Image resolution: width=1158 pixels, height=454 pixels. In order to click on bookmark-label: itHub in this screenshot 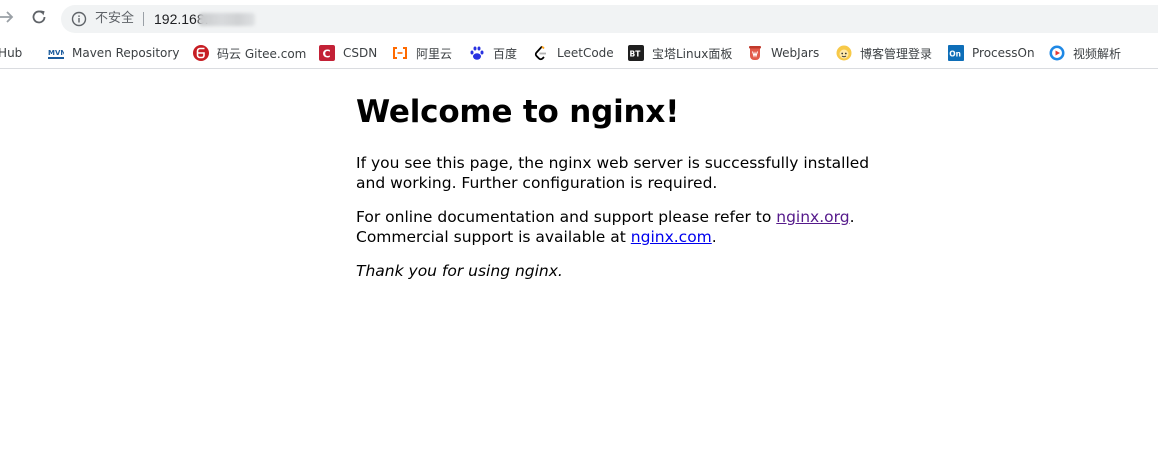, I will do `click(11, 53)`.